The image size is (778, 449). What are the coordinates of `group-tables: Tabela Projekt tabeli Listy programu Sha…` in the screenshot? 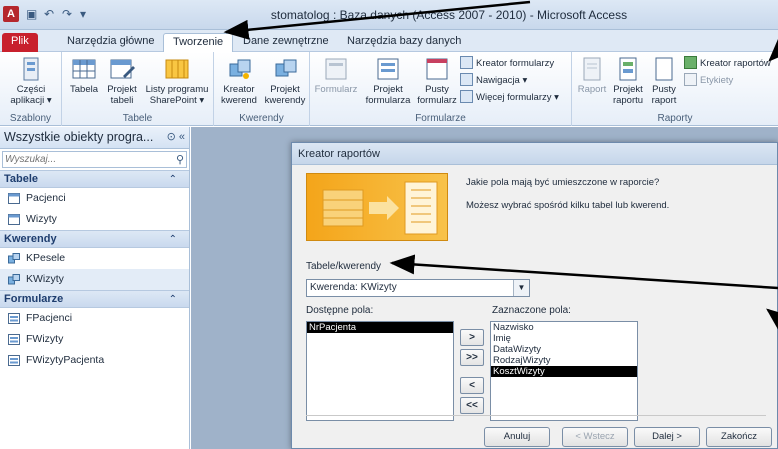 It's located at (138, 89).